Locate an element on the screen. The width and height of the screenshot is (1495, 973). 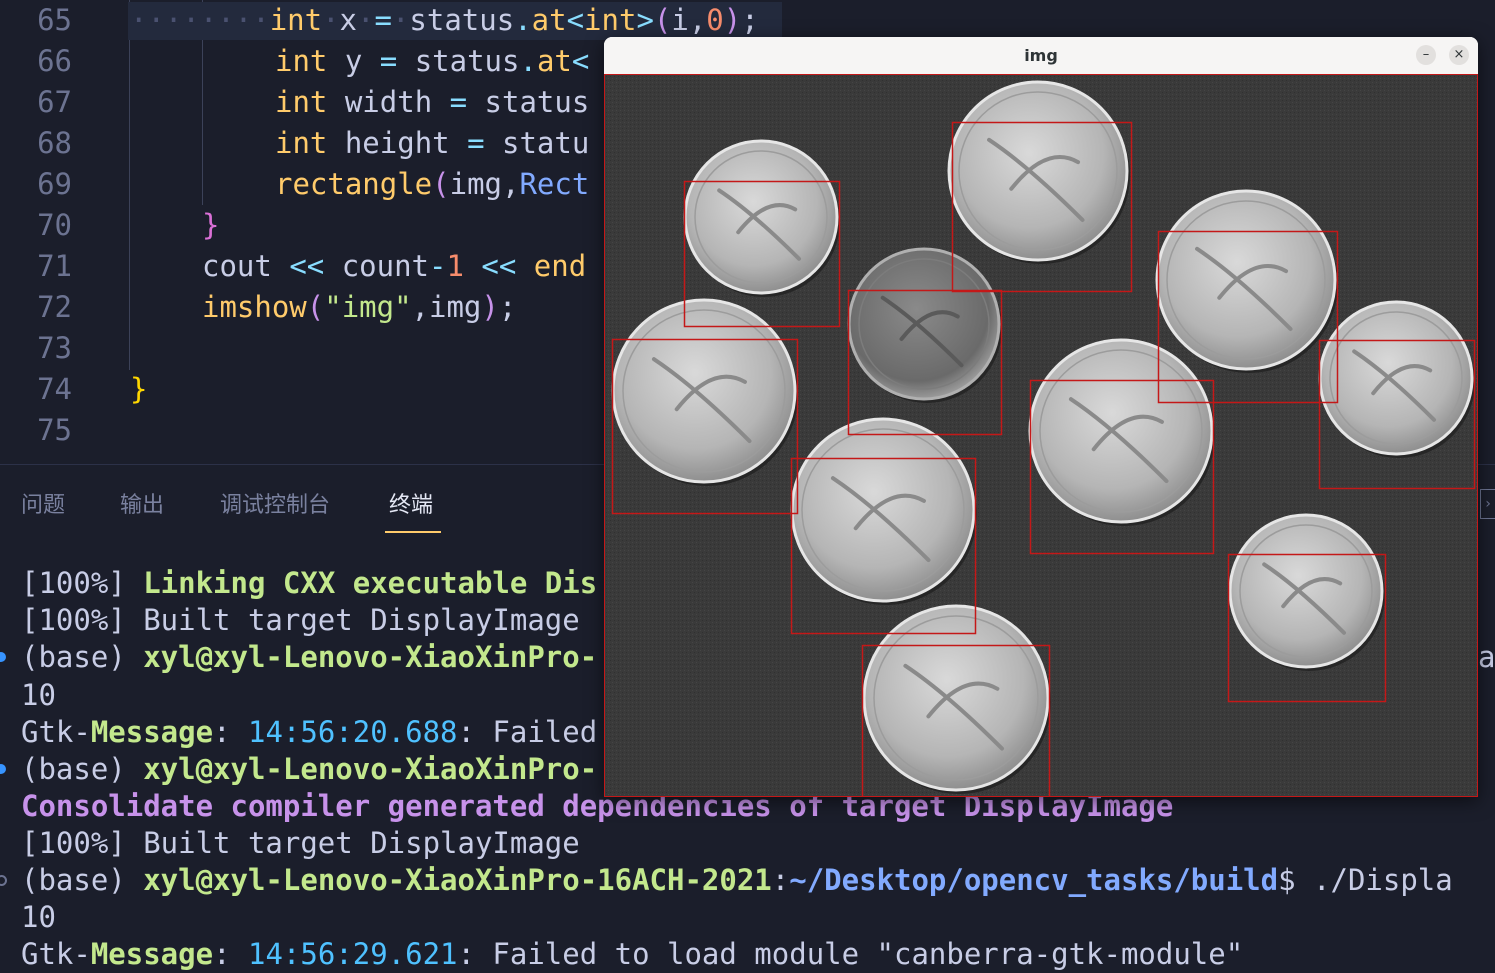
code-line: 65 ········int·x·=·status.at<int>(i,0); is located at coordinates (747, 20).